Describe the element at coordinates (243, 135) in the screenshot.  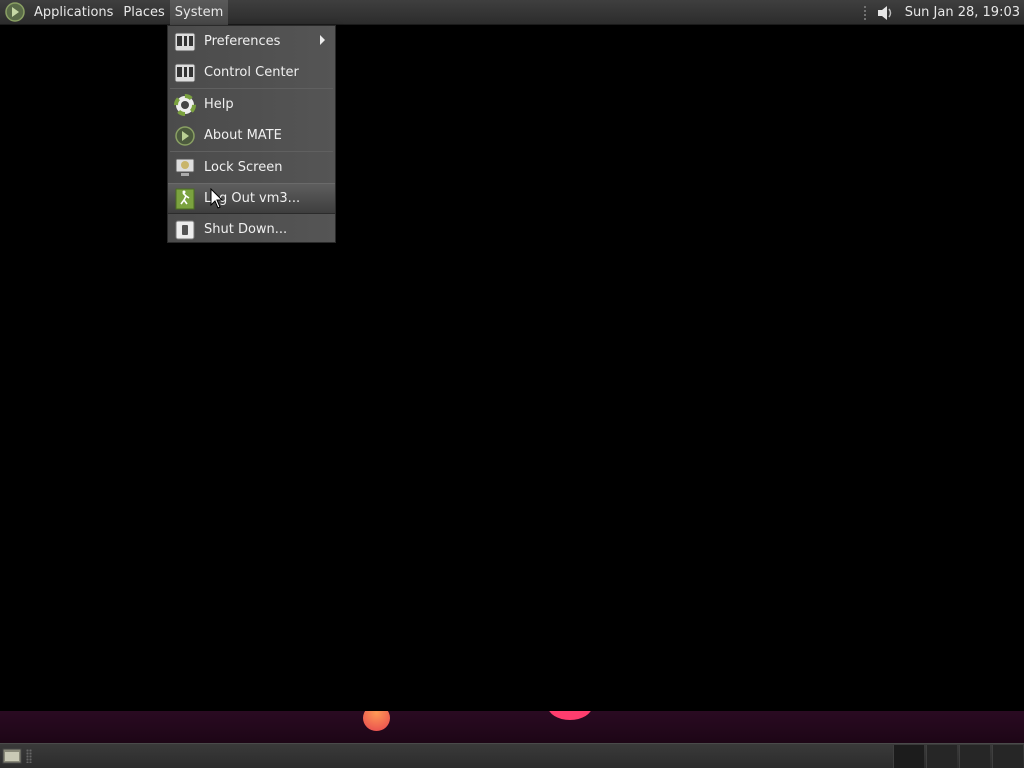
I see `menu-item-label: About MATE` at that location.